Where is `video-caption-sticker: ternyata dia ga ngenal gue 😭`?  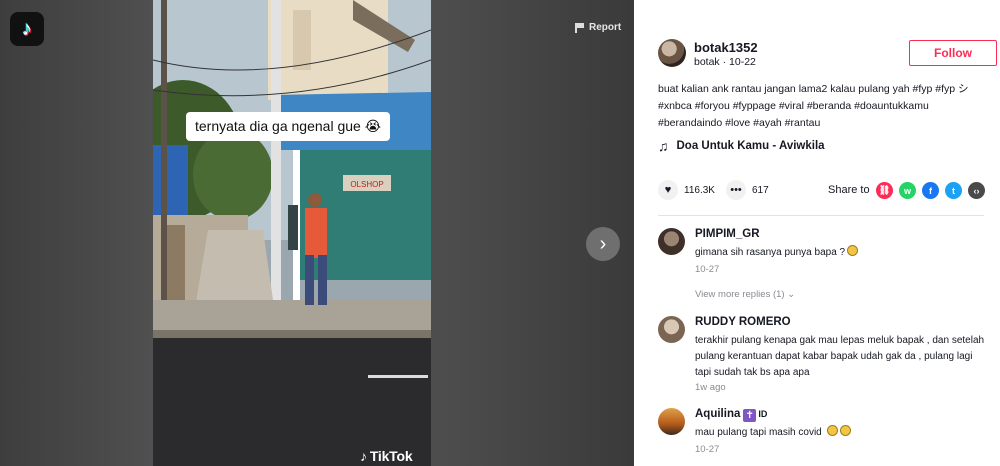 video-caption-sticker: ternyata dia ga ngenal gue 😭 is located at coordinates (288, 126).